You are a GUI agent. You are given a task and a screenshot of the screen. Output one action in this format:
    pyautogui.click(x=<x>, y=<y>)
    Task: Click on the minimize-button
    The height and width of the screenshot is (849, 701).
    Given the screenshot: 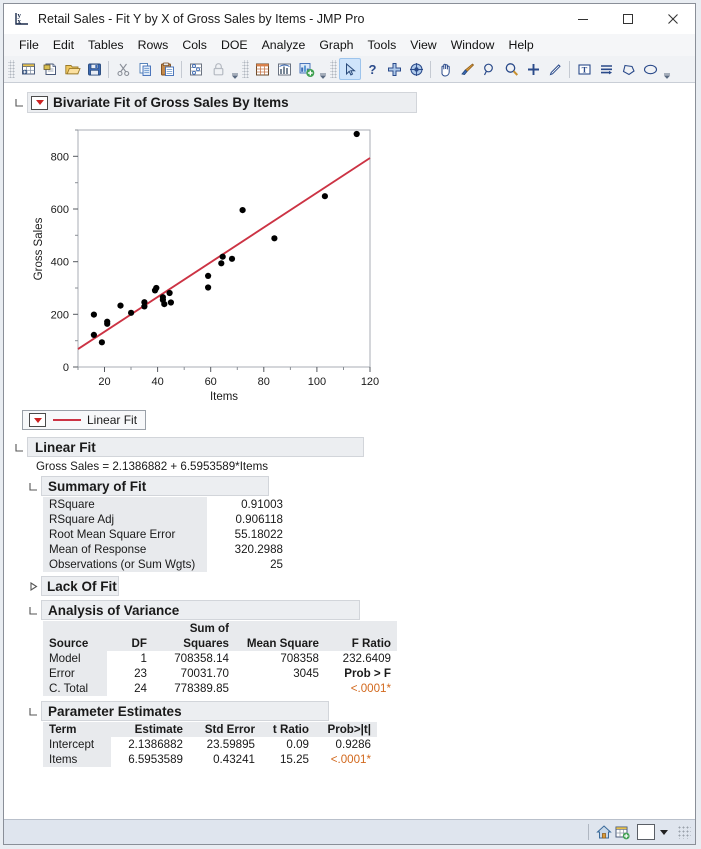 What is the action you would take?
    pyautogui.click(x=582, y=19)
    